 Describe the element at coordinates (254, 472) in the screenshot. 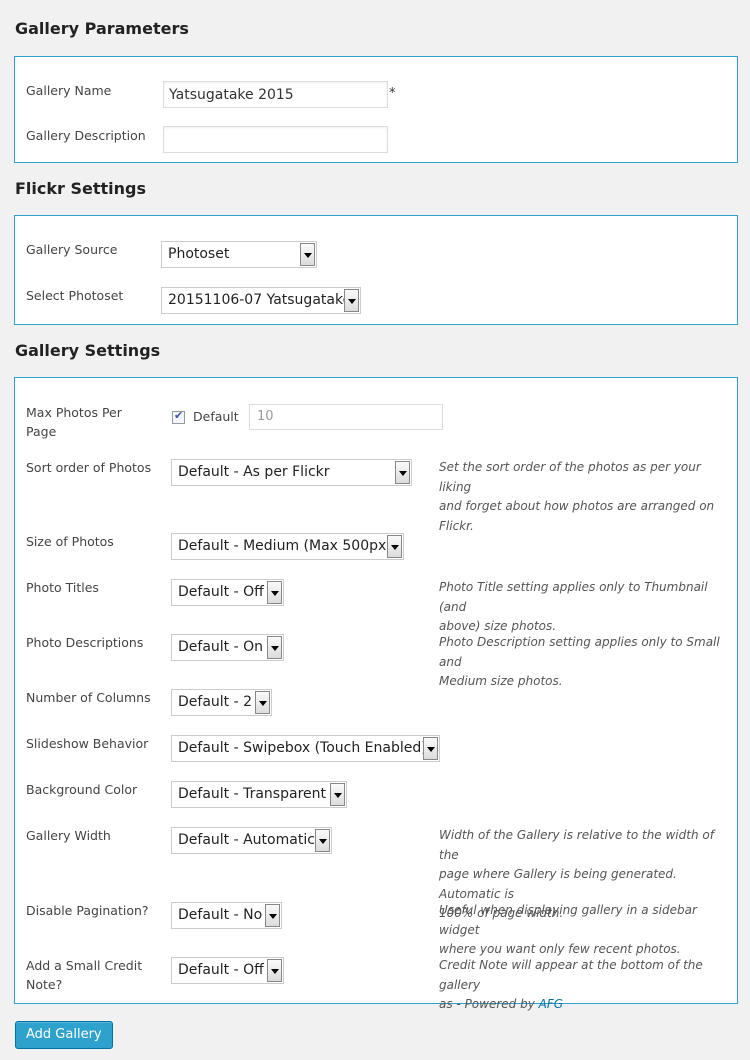

I see `sort-order-value: Default - As per Flickr` at that location.